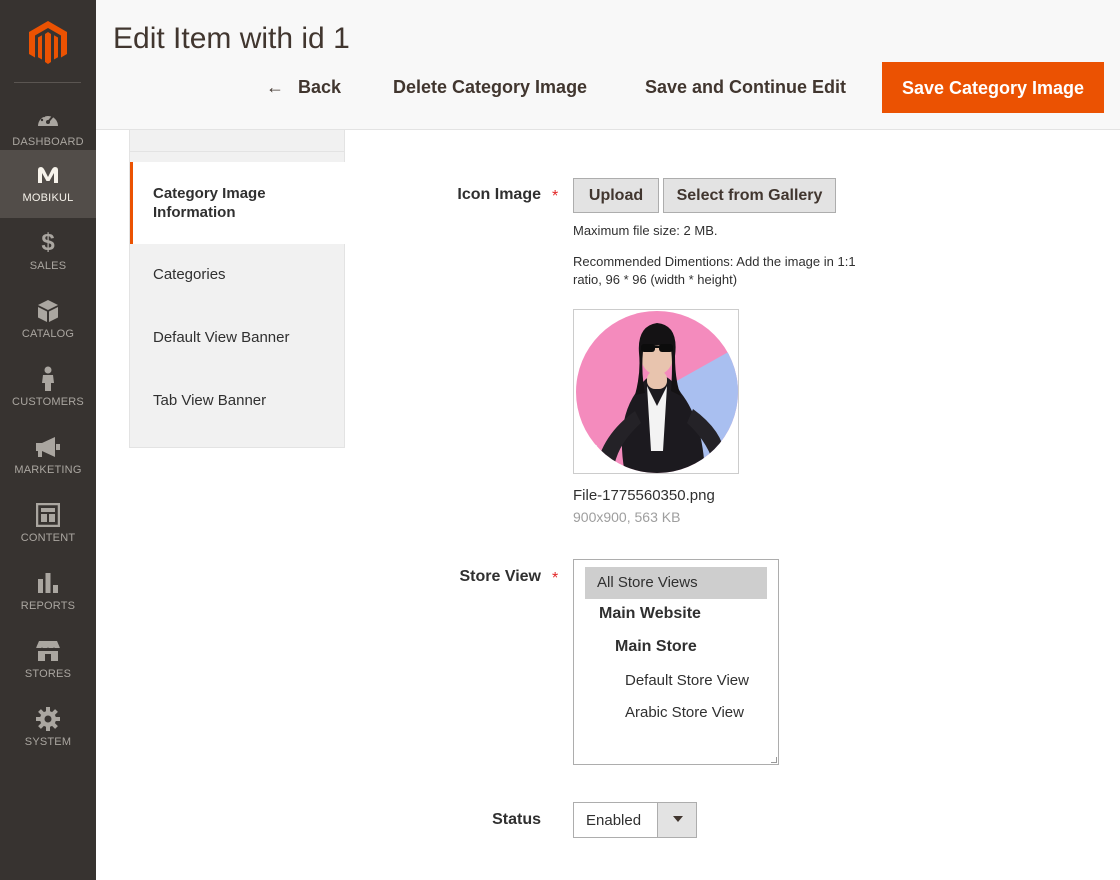  What do you see at coordinates (48, 334) in the screenshot?
I see `nav-label: CATALOG` at bounding box center [48, 334].